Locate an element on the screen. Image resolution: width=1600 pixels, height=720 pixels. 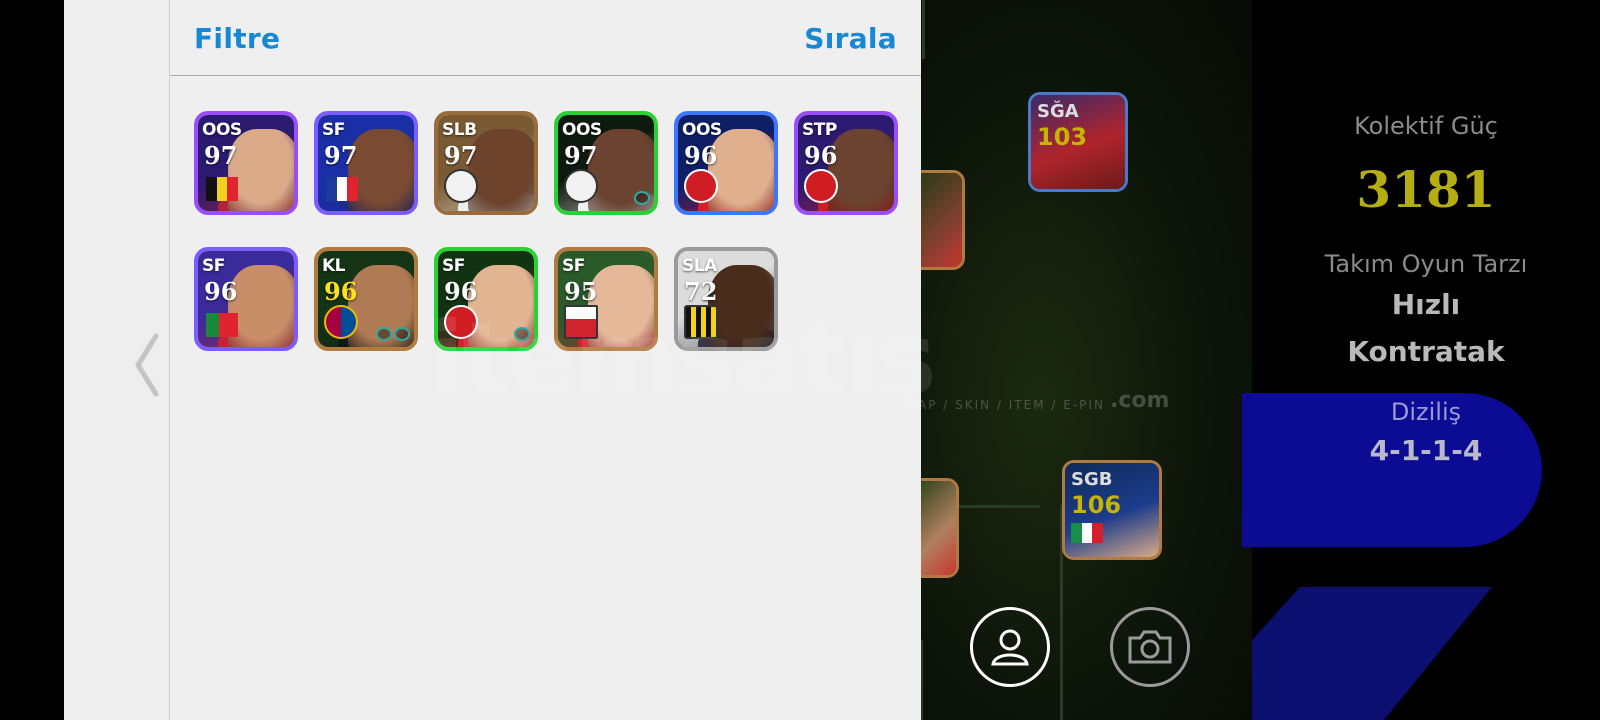
profile-button is located at coordinates (1010, 647).